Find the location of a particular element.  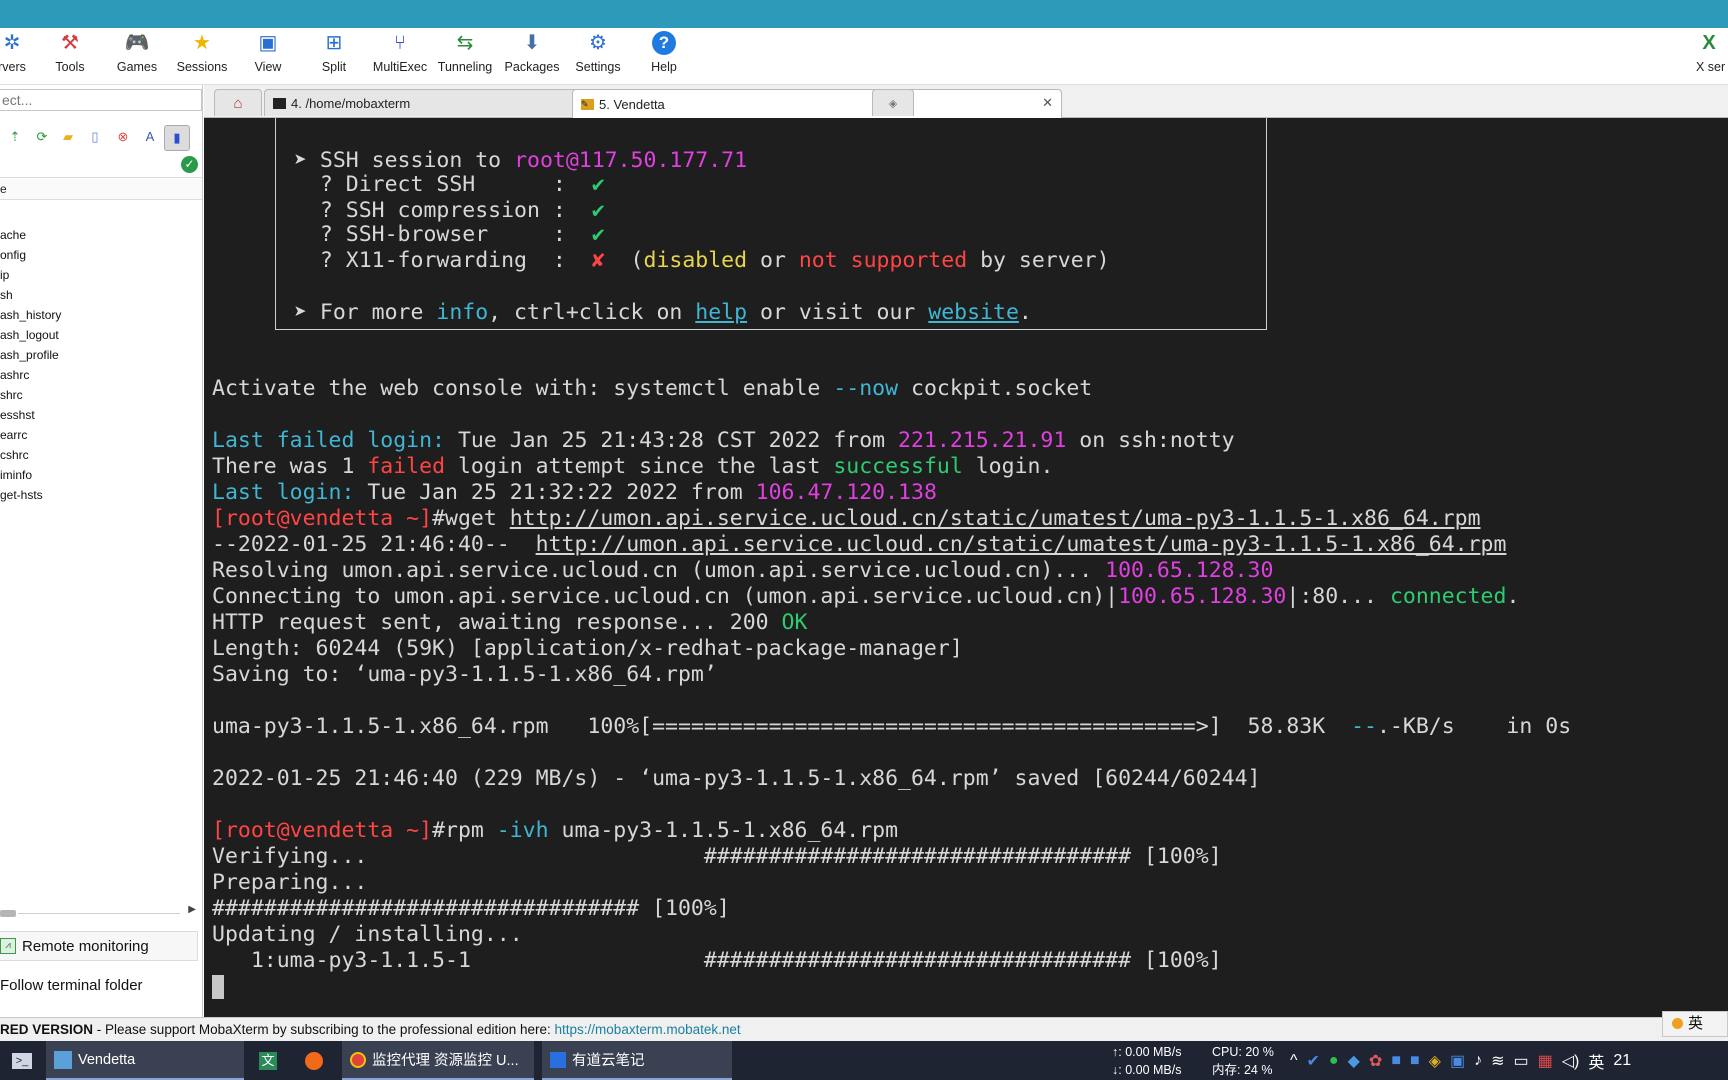

toolbar-multiexec-button: ⑂ MultiExec is located at coordinates (400, 56).